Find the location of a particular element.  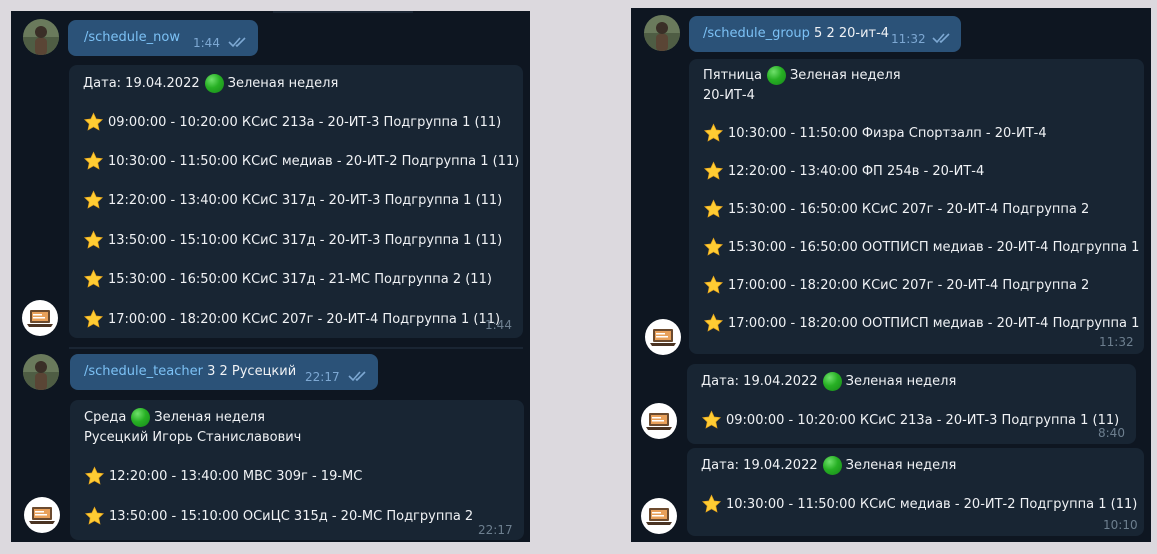

group-name: 20-ИТ-4 is located at coordinates (729, 95).